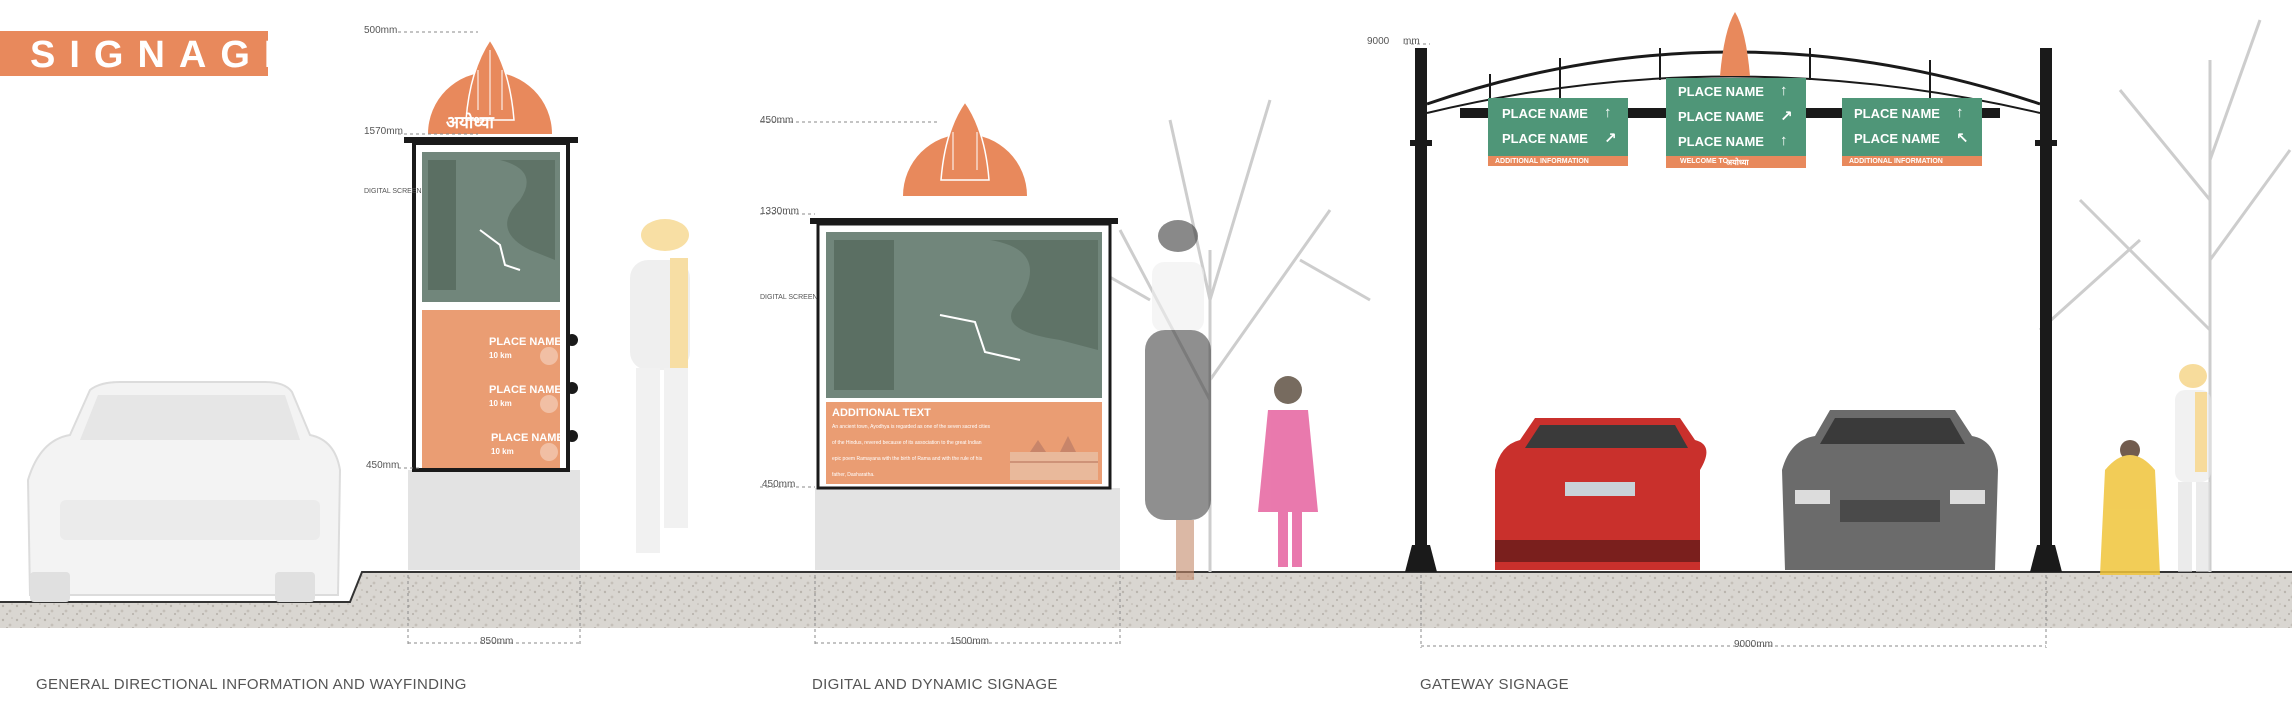 The image size is (2292, 712). What do you see at coordinates (1890, 490) in the screenshot?
I see `car-grey` at bounding box center [1890, 490].